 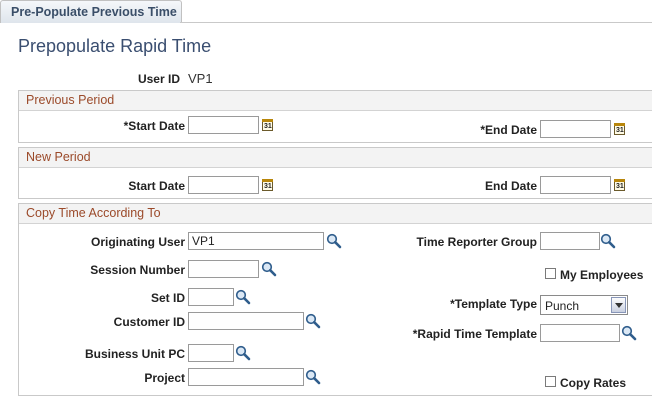 I want to click on previous-period-header: Previous Period, so click(x=335, y=101).